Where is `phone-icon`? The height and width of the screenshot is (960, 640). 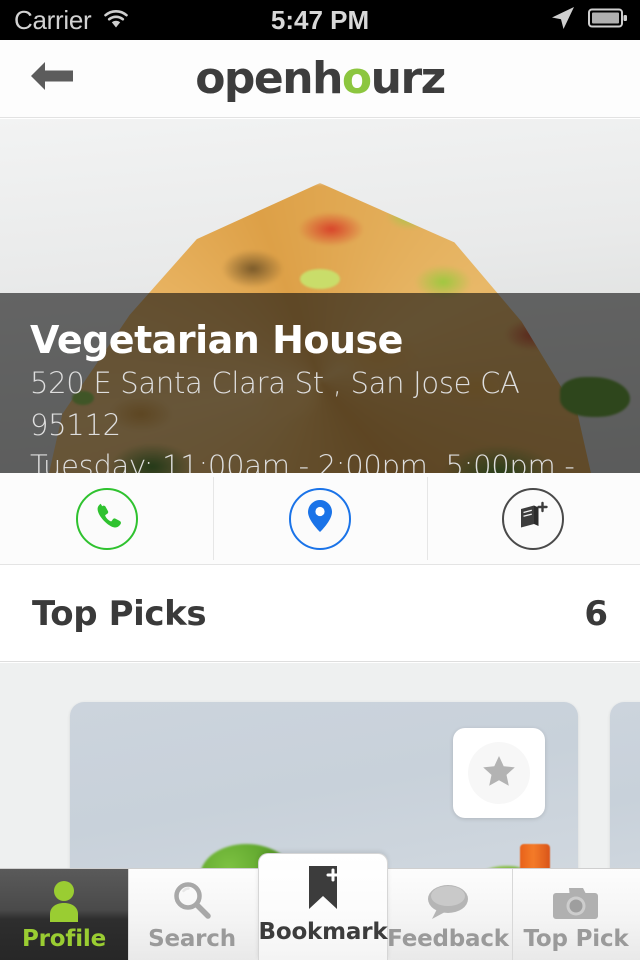 phone-icon is located at coordinates (107, 518).